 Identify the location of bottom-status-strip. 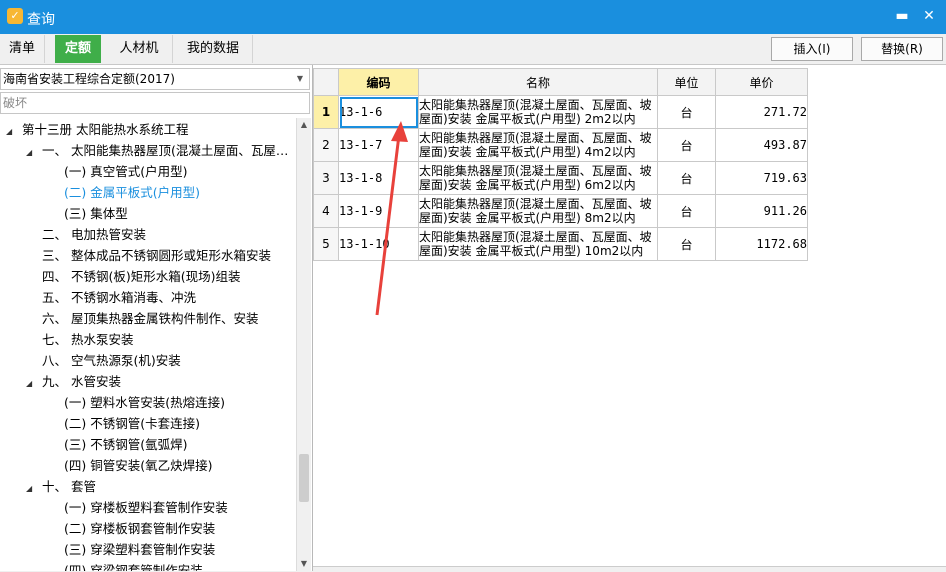
(629, 569).